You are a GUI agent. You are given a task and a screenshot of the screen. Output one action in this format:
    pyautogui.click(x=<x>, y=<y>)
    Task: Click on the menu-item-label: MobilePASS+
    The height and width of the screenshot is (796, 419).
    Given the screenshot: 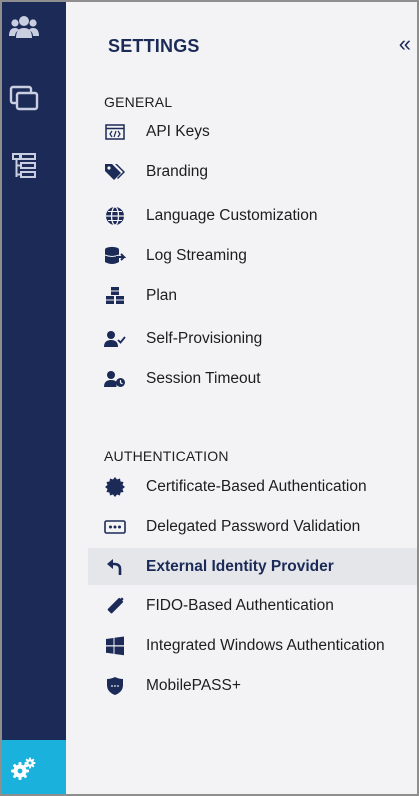 What is the action you would take?
    pyautogui.click(x=193, y=685)
    